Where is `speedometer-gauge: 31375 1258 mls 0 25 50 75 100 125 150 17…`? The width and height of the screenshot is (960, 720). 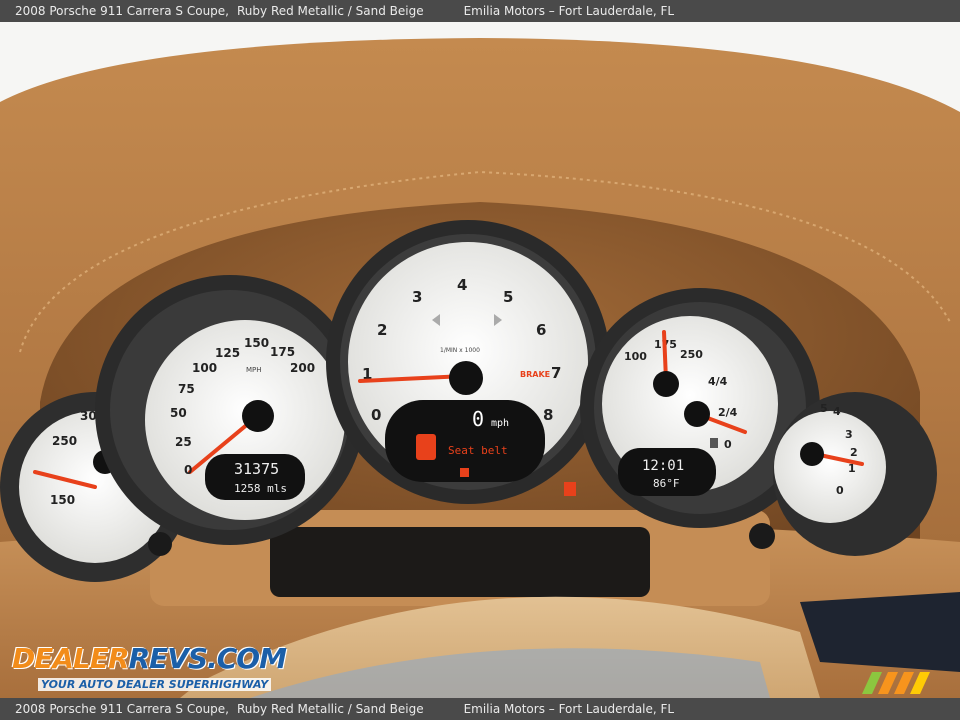 speedometer-gauge: 31375 1258 mls 0 25 50 75 100 125 150 17… is located at coordinates (230, 410).